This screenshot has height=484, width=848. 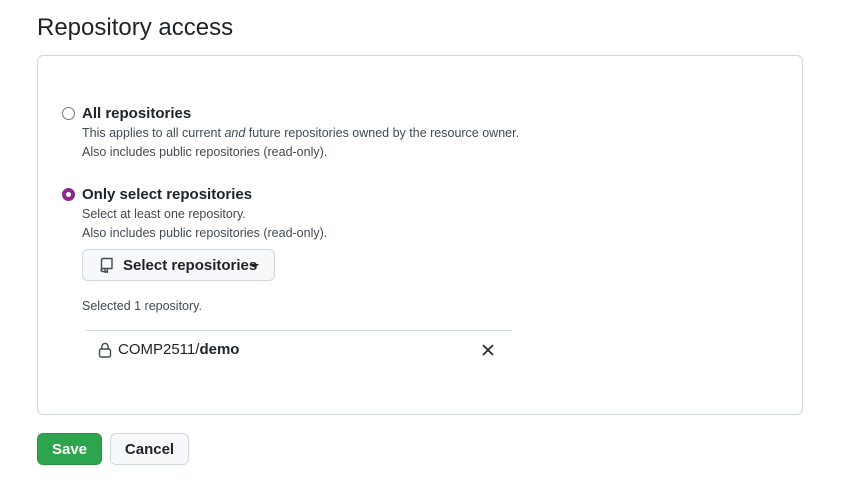 I want to click on repo-icon, so click(x=106, y=265).